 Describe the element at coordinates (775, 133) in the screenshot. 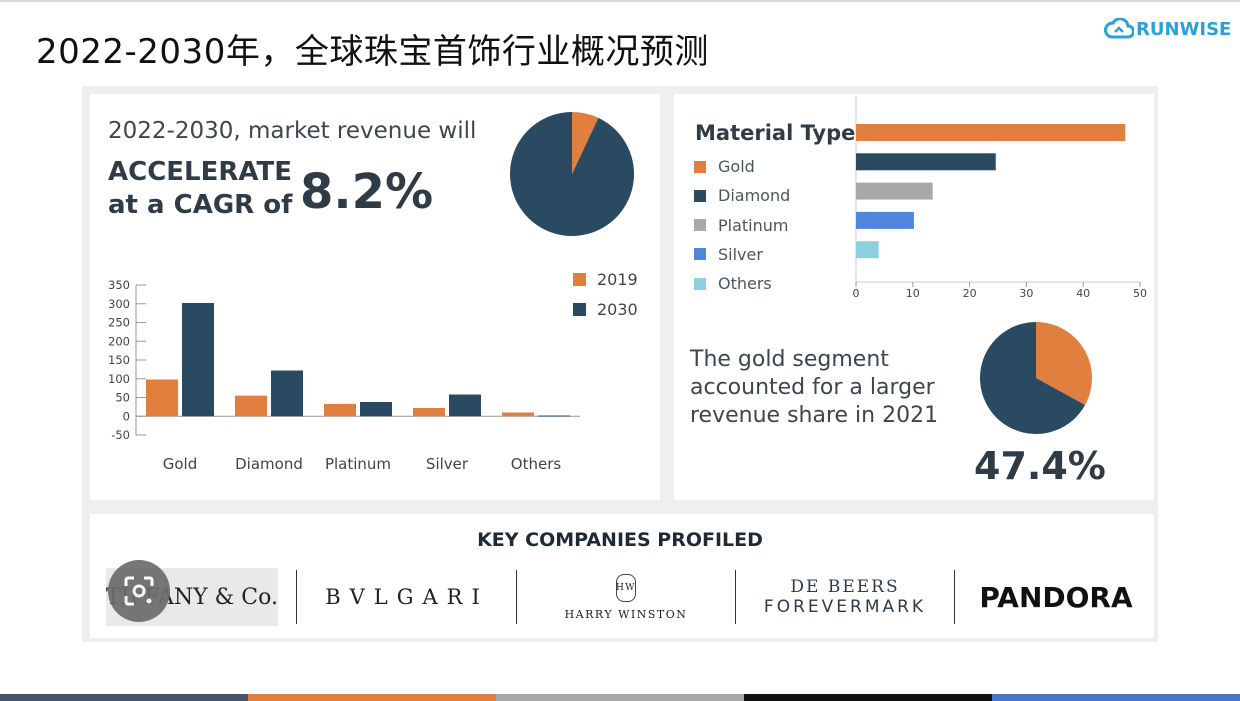

I see `material-legend-title: Material Type` at that location.